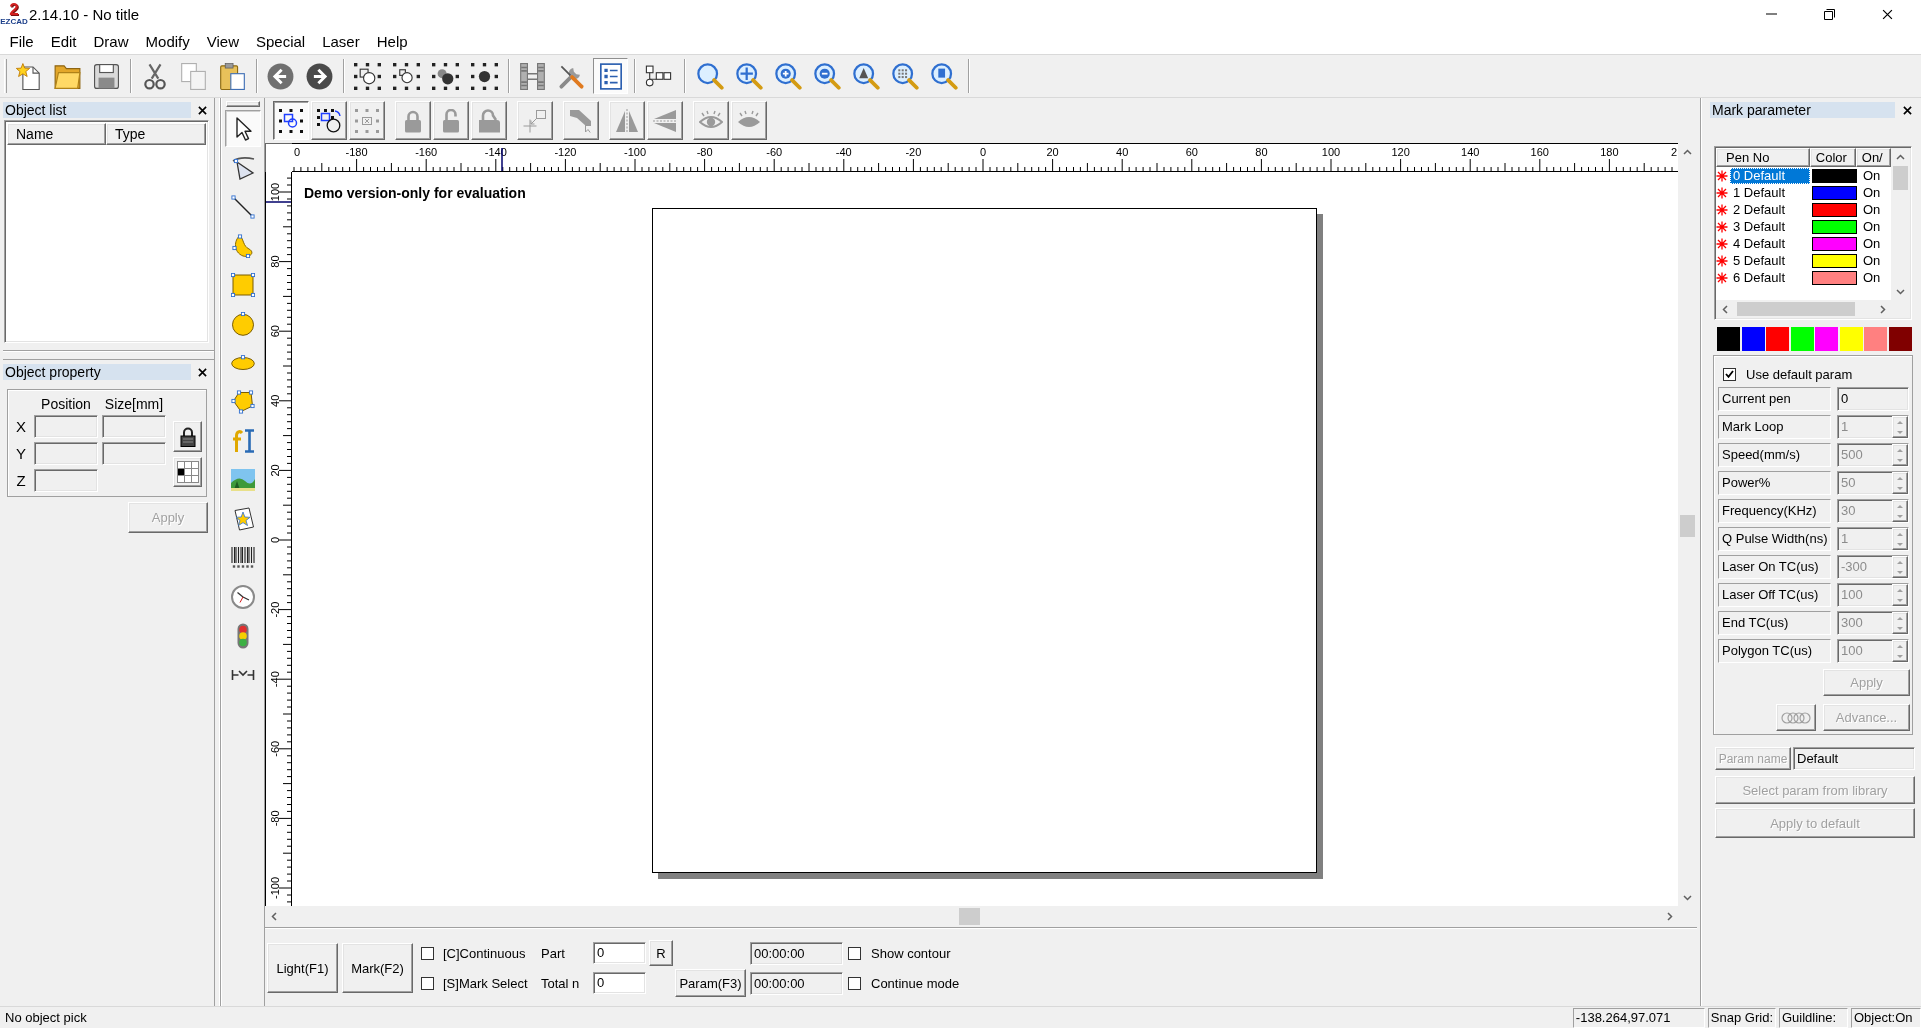  What do you see at coordinates (866, 76) in the screenshot?
I see `magnifier-triangle-icon` at bounding box center [866, 76].